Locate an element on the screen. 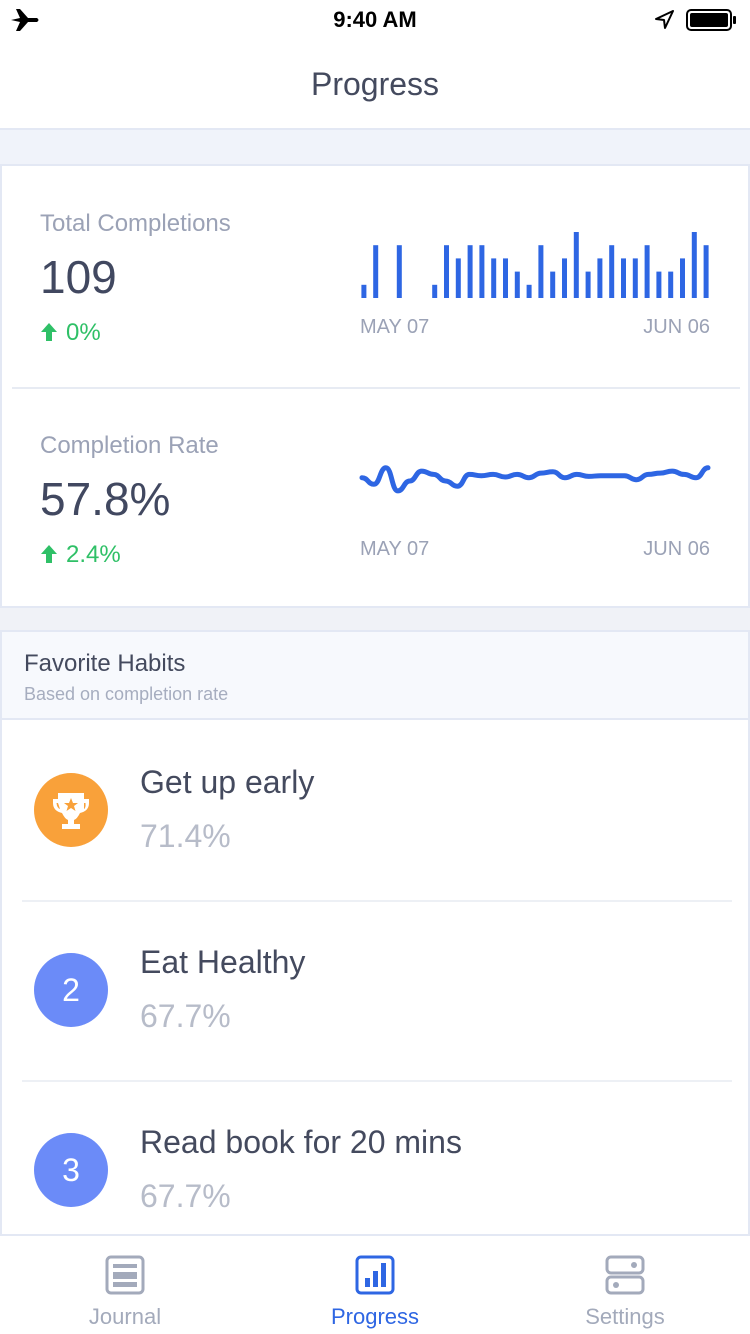 The height and width of the screenshot is (1334, 750). total-completions-change: 0% is located at coordinates (70, 333).